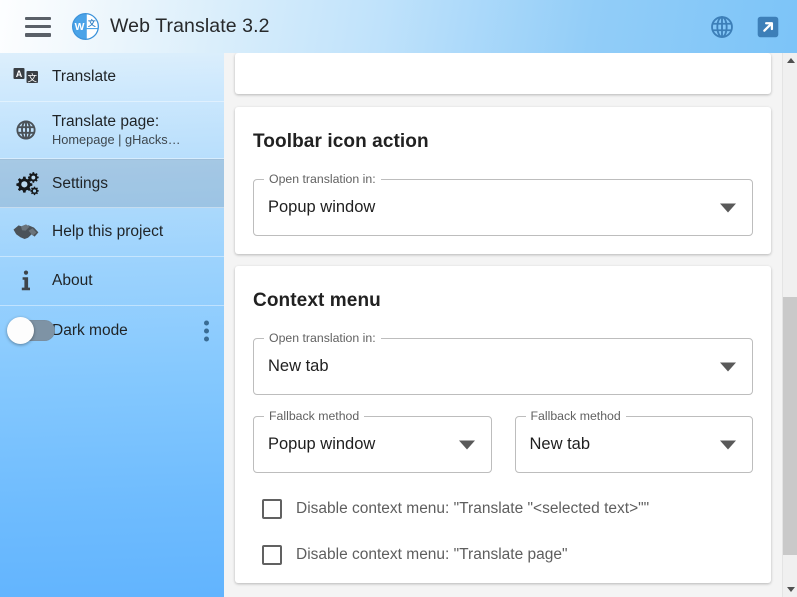 This screenshot has height=597, width=797. I want to click on sidebar-item-dark-mode: Dark mode, so click(112, 330).